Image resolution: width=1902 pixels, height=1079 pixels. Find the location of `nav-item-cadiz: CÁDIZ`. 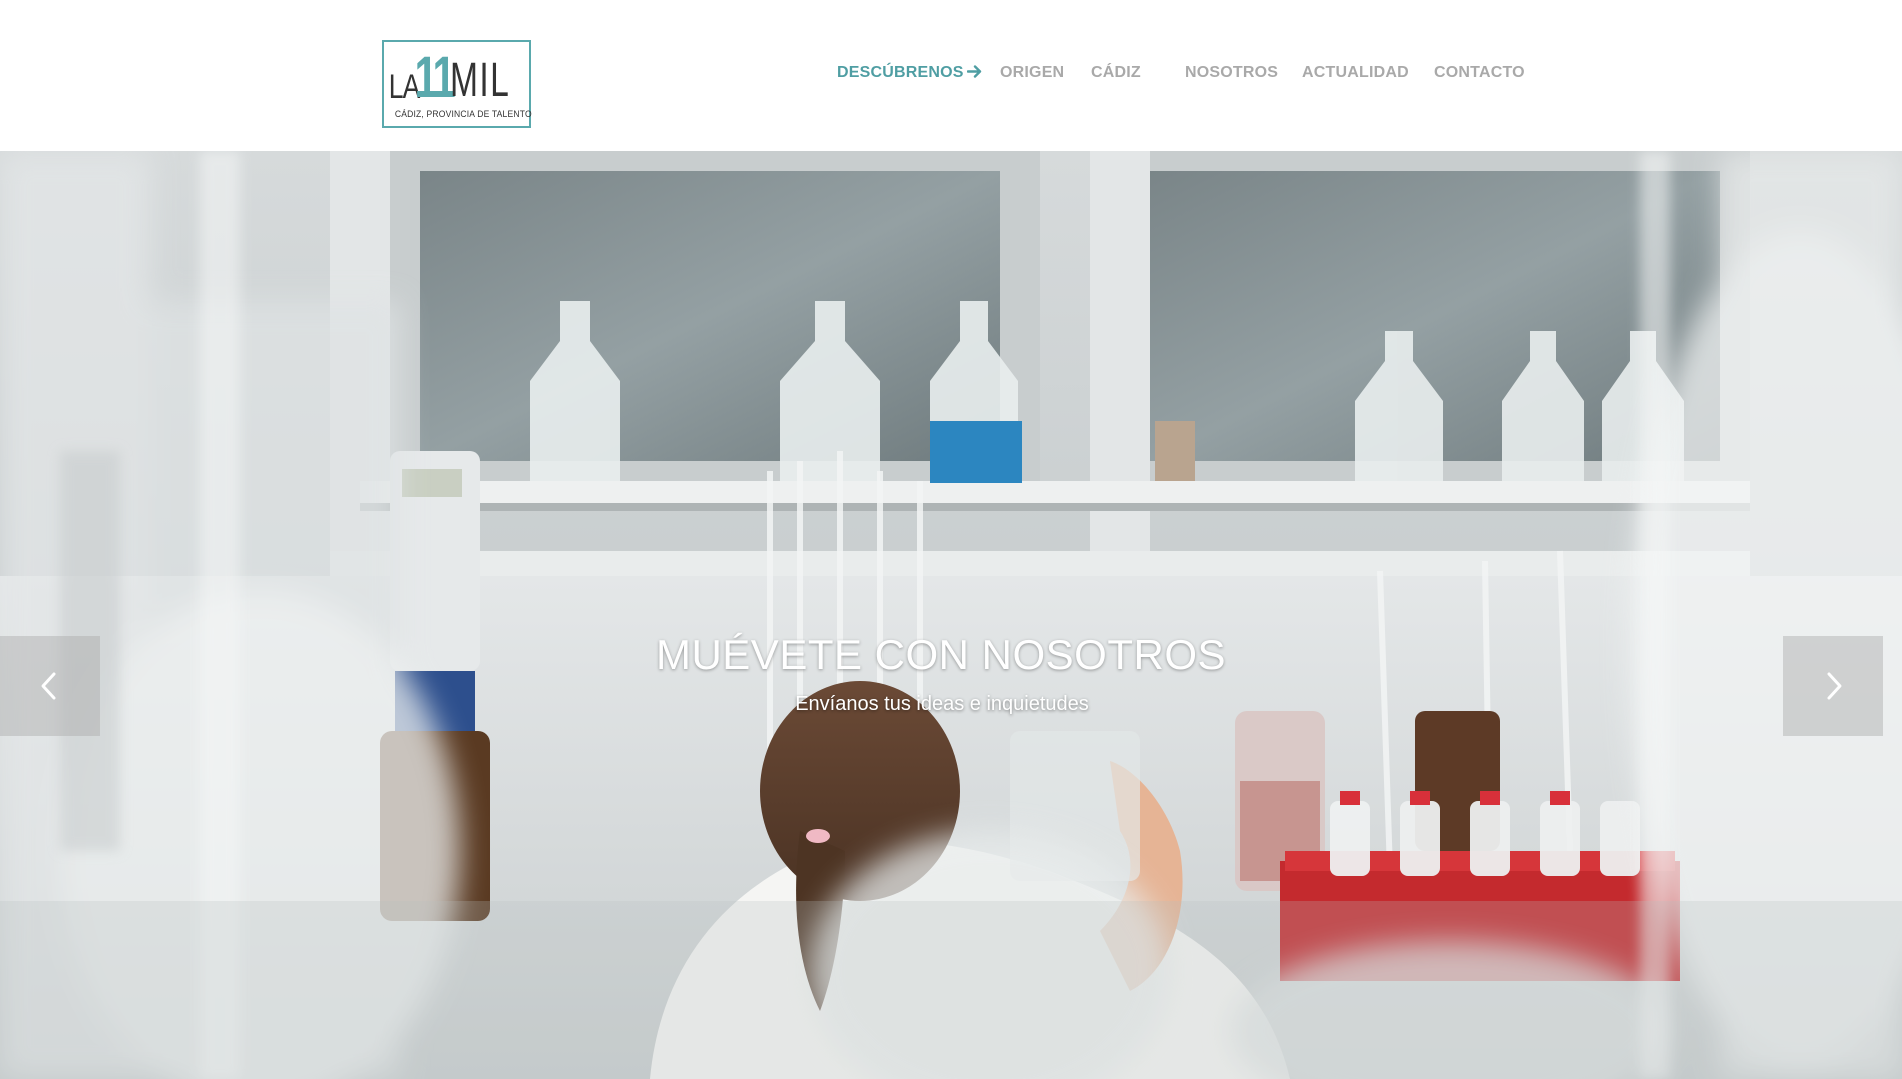

nav-item-cadiz: CÁDIZ is located at coordinates (1116, 73).